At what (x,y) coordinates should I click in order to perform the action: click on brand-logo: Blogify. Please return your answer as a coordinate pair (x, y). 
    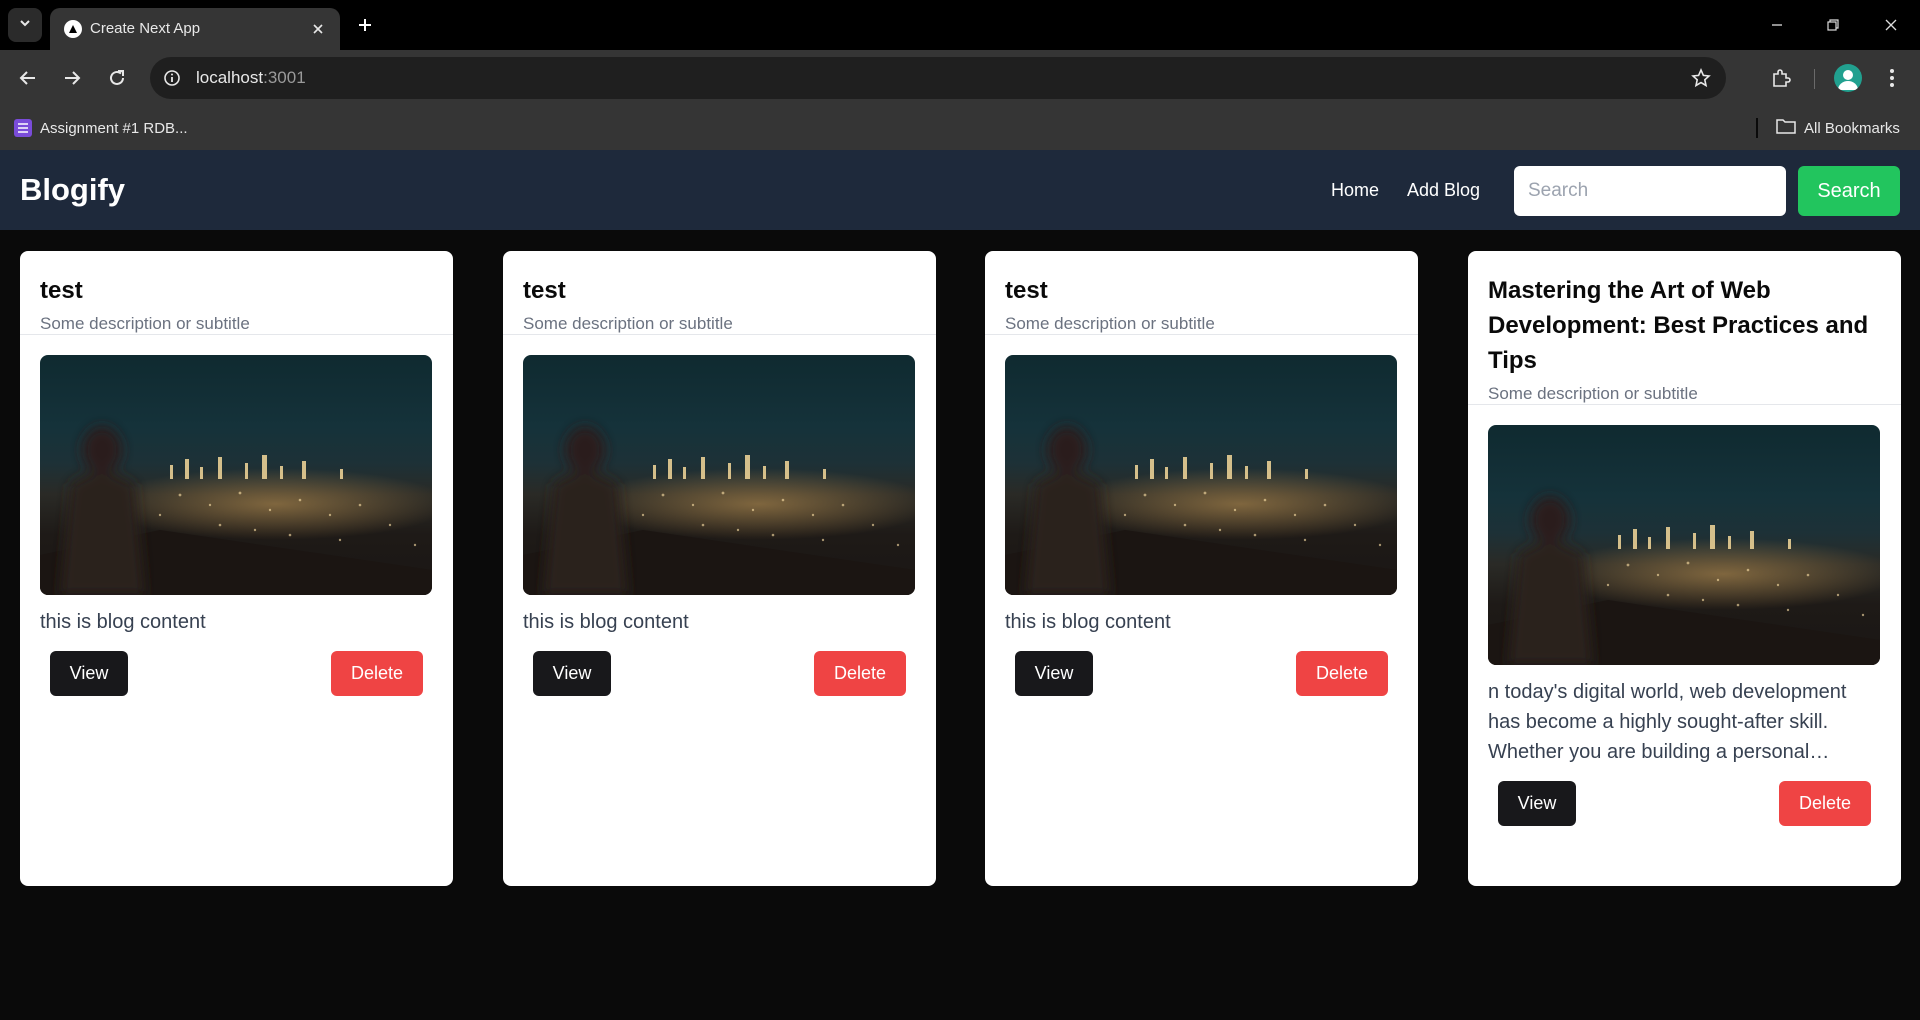
    Looking at the image, I should click on (72, 190).